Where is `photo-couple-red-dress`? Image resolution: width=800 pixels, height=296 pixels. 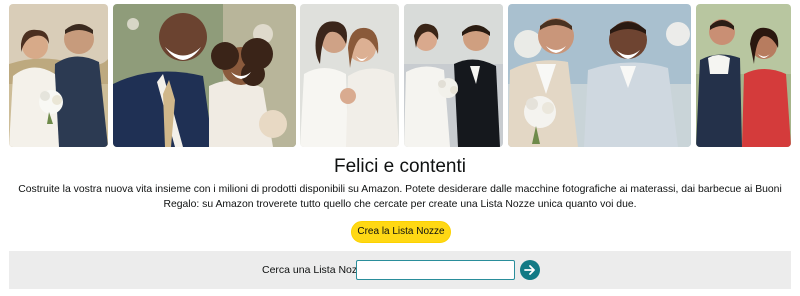
photo-couple-red-dress is located at coordinates (743, 75).